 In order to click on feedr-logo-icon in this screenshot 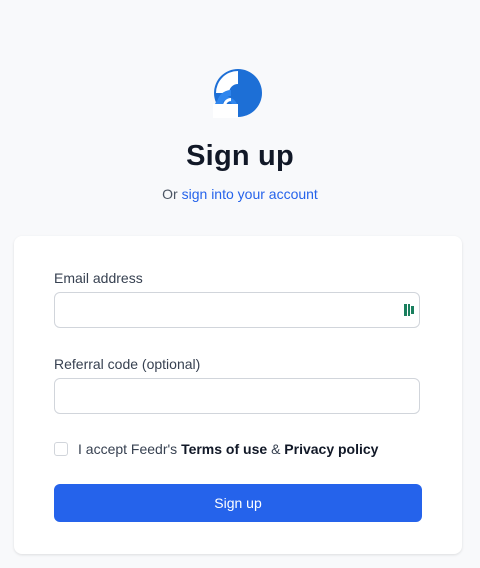, I will do `click(237, 93)`.